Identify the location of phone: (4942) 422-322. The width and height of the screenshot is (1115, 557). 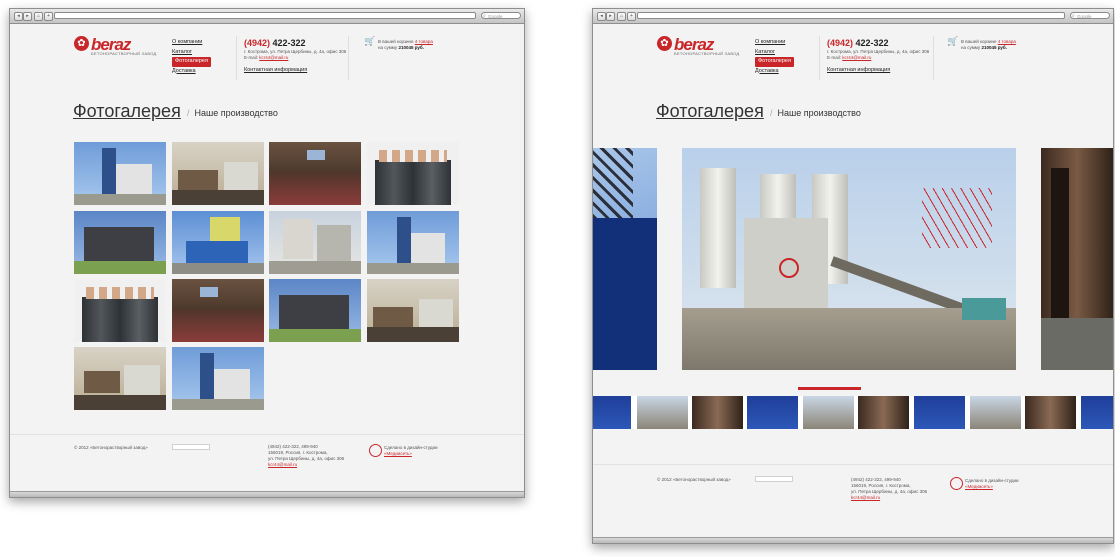
(275, 43).